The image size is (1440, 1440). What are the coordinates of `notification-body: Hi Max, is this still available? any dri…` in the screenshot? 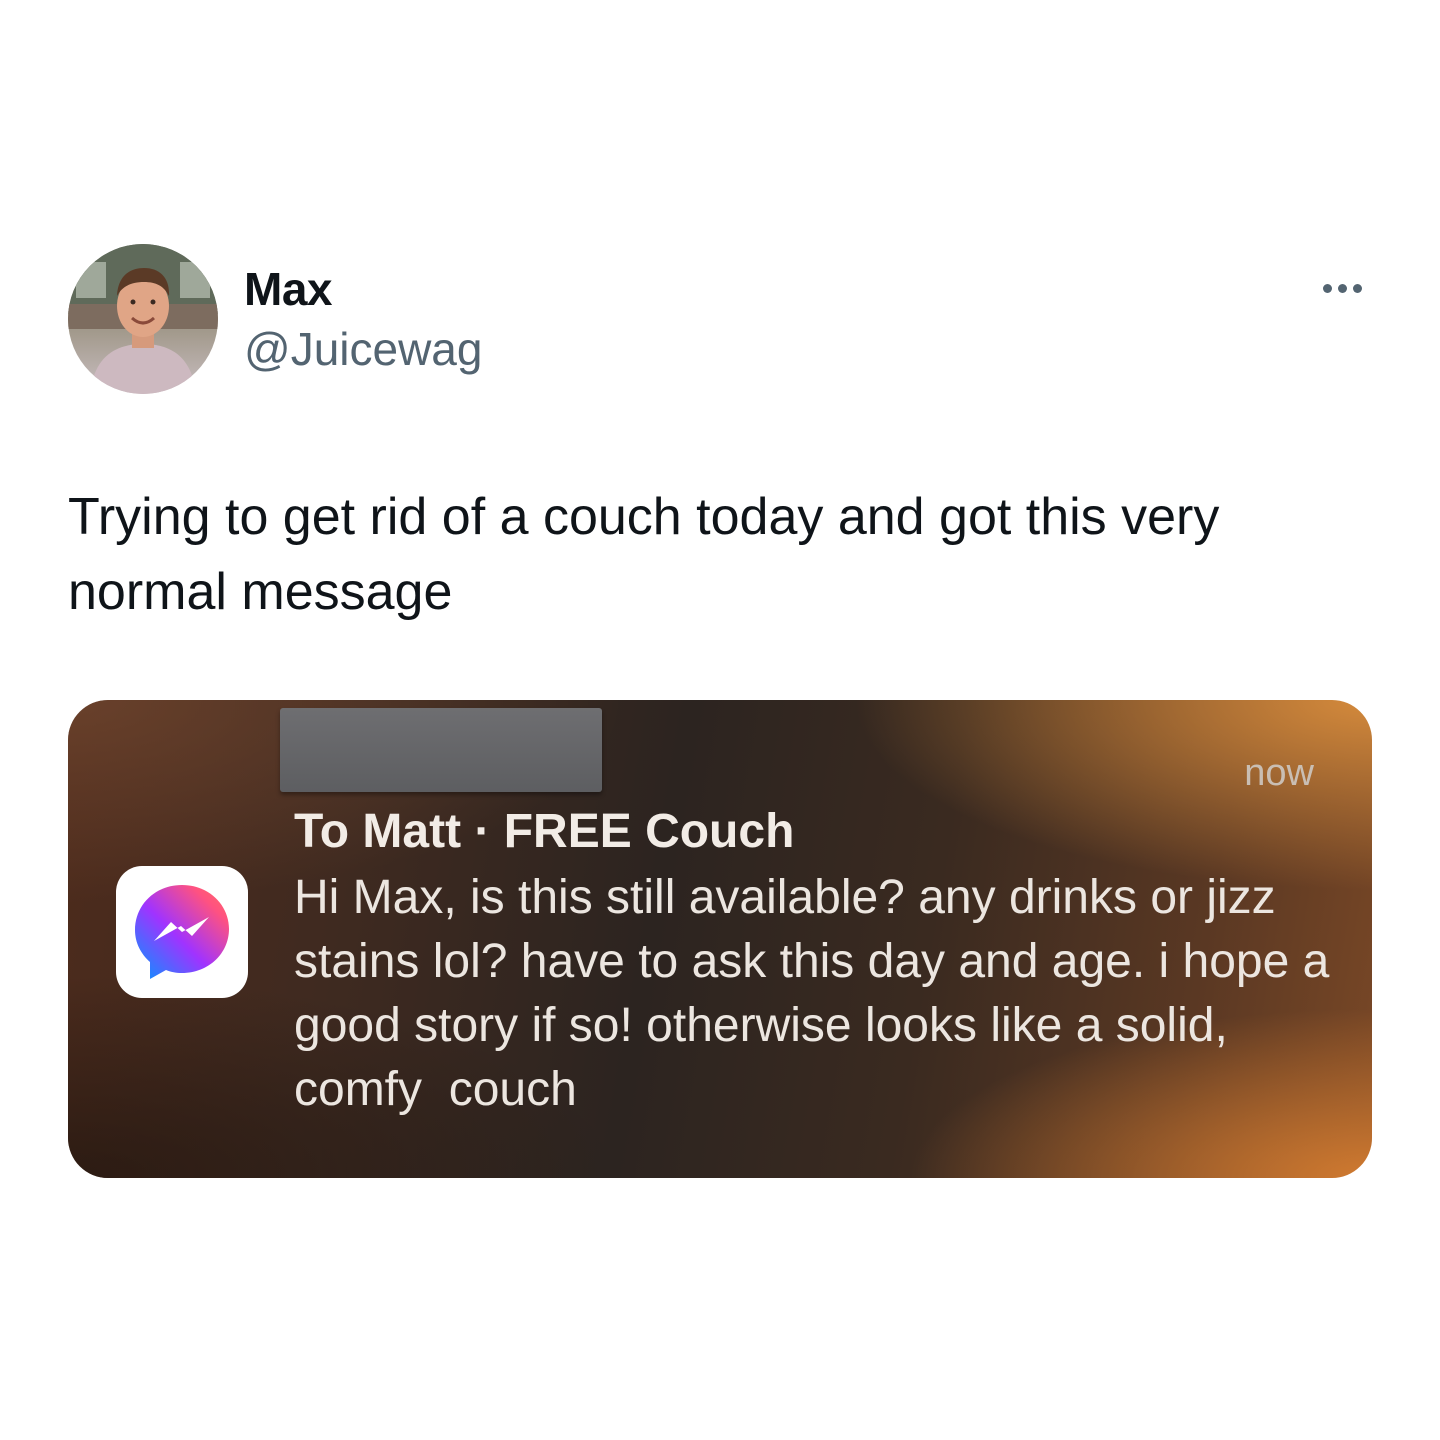 It's located at (818, 993).